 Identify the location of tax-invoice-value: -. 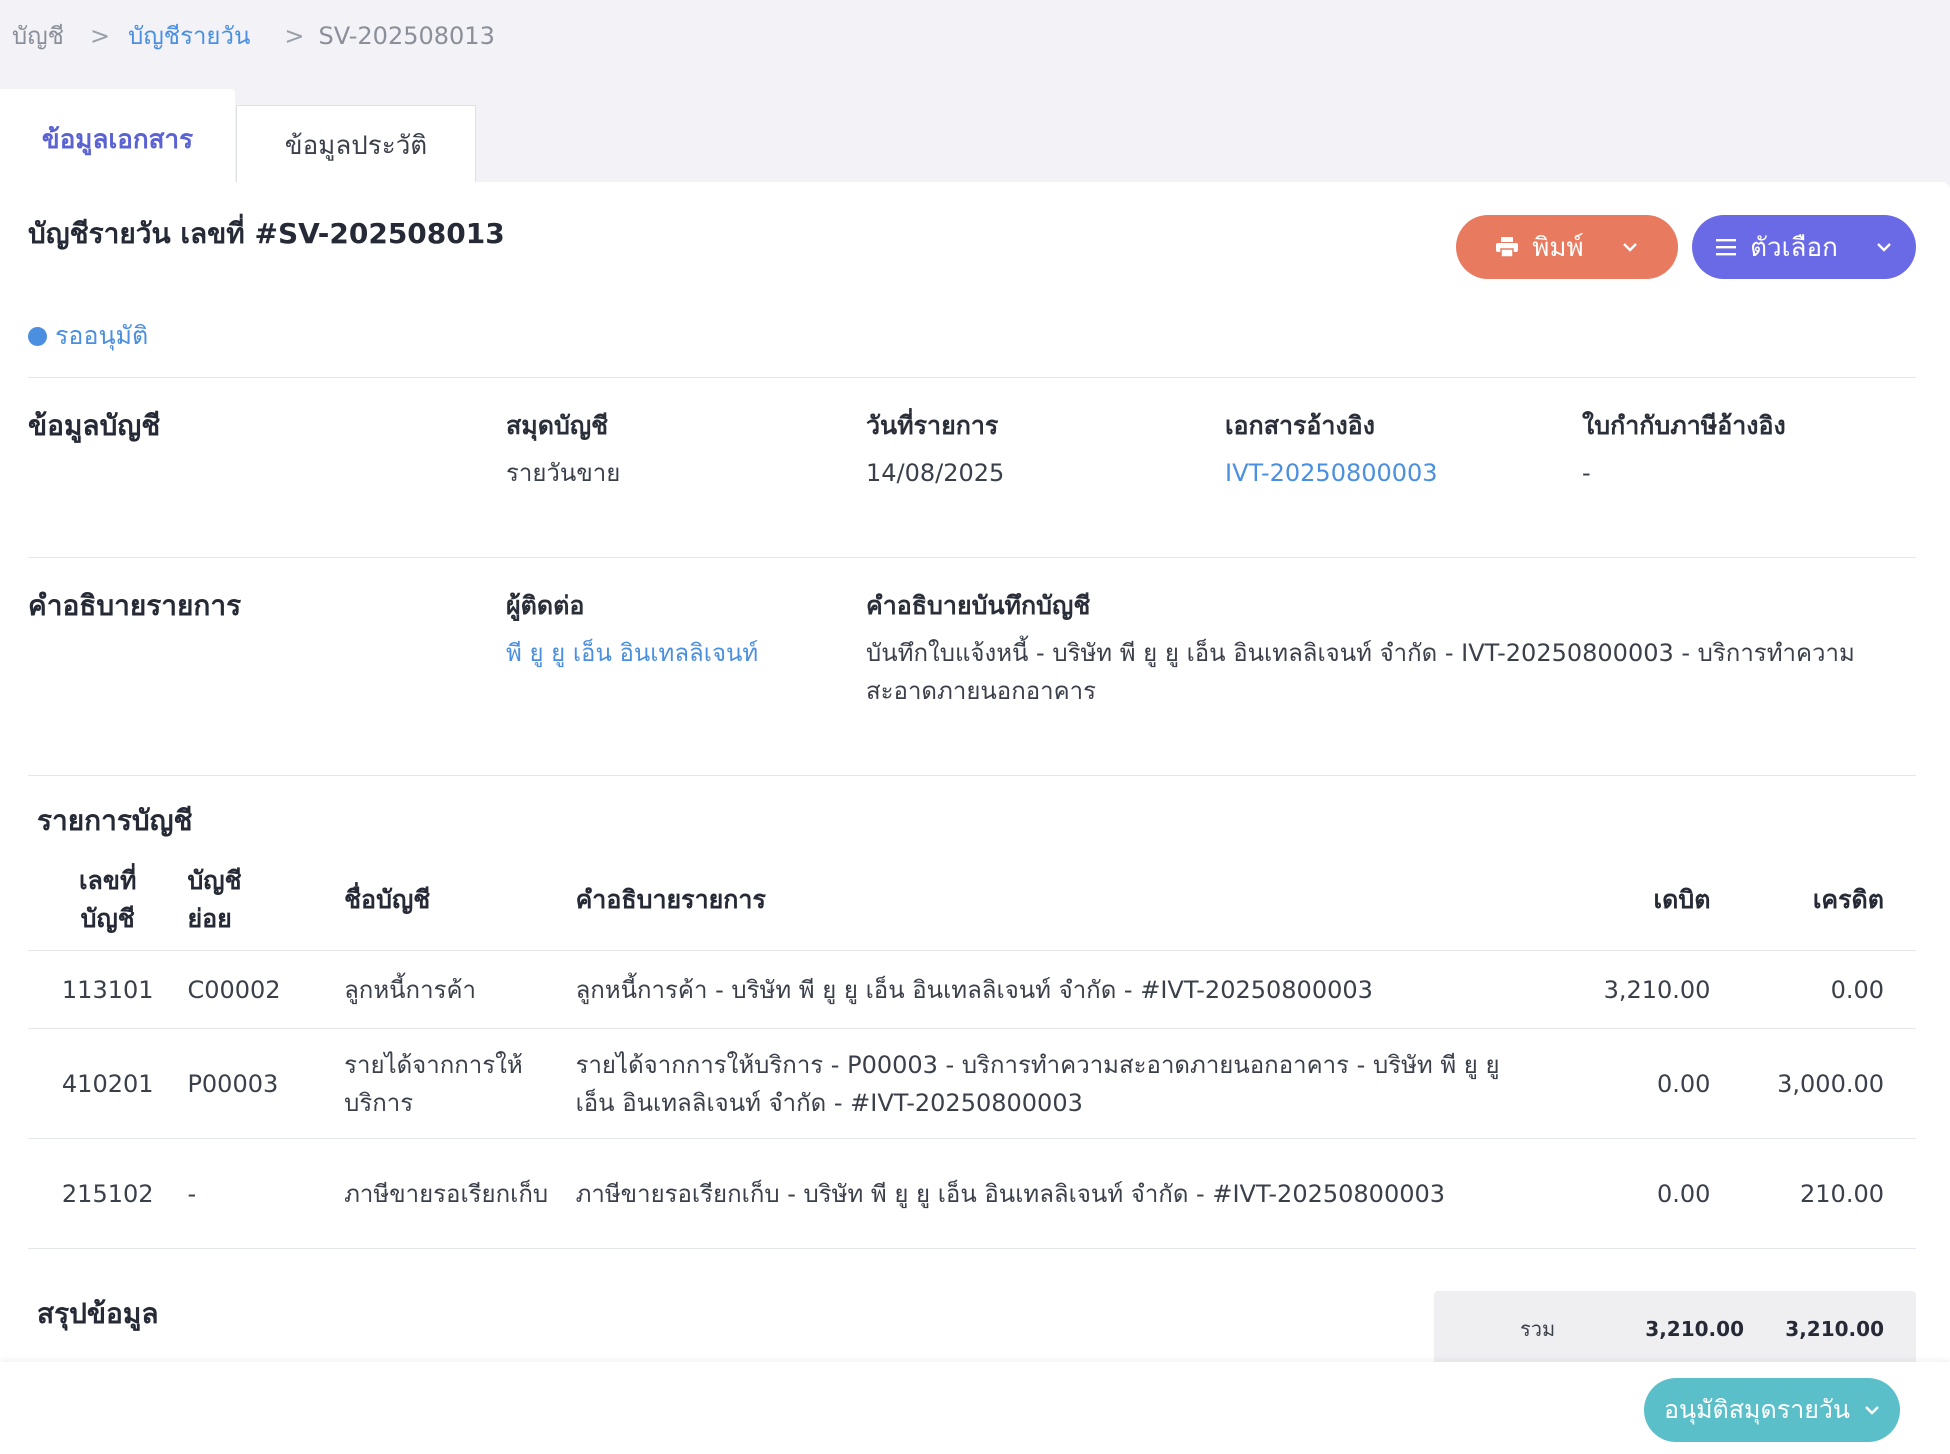
(1586, 473).